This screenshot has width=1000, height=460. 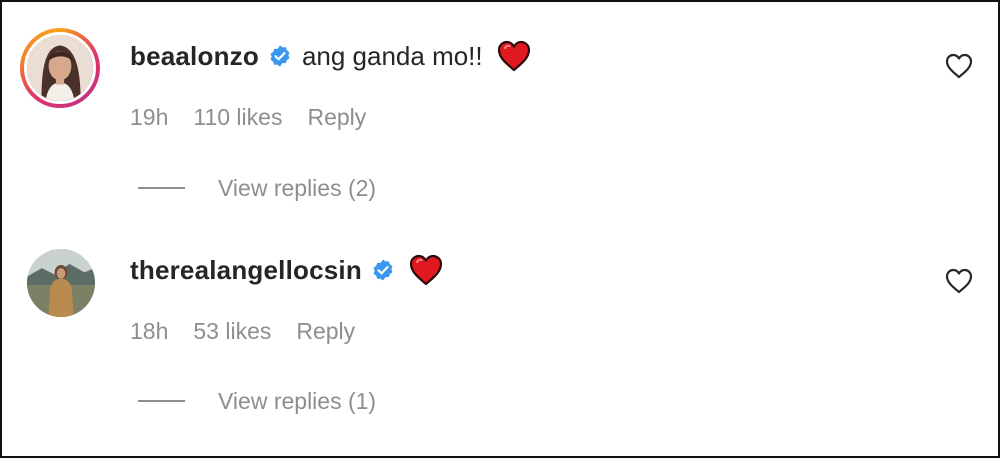 What do you see at coordinates (232, 331) in the screenshot?
I see `likes-count: 53 likes` at bounding box center [232, 331].